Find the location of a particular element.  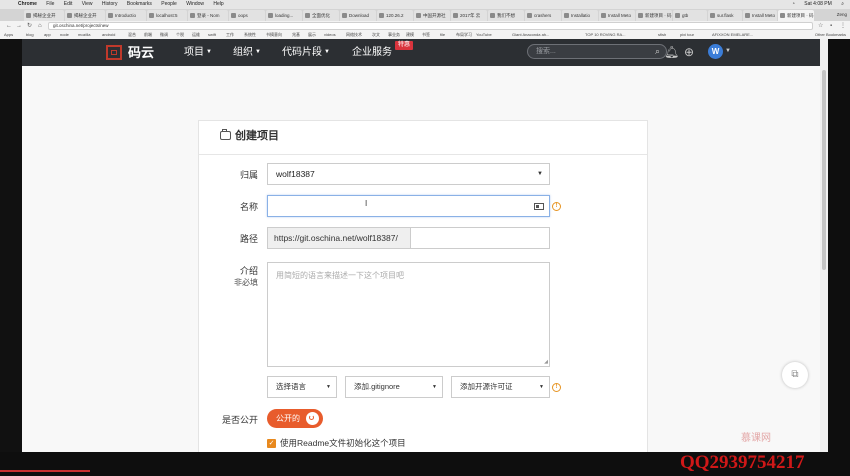

browser-tab: 2017年 云 is located at coordinates (469, 15).